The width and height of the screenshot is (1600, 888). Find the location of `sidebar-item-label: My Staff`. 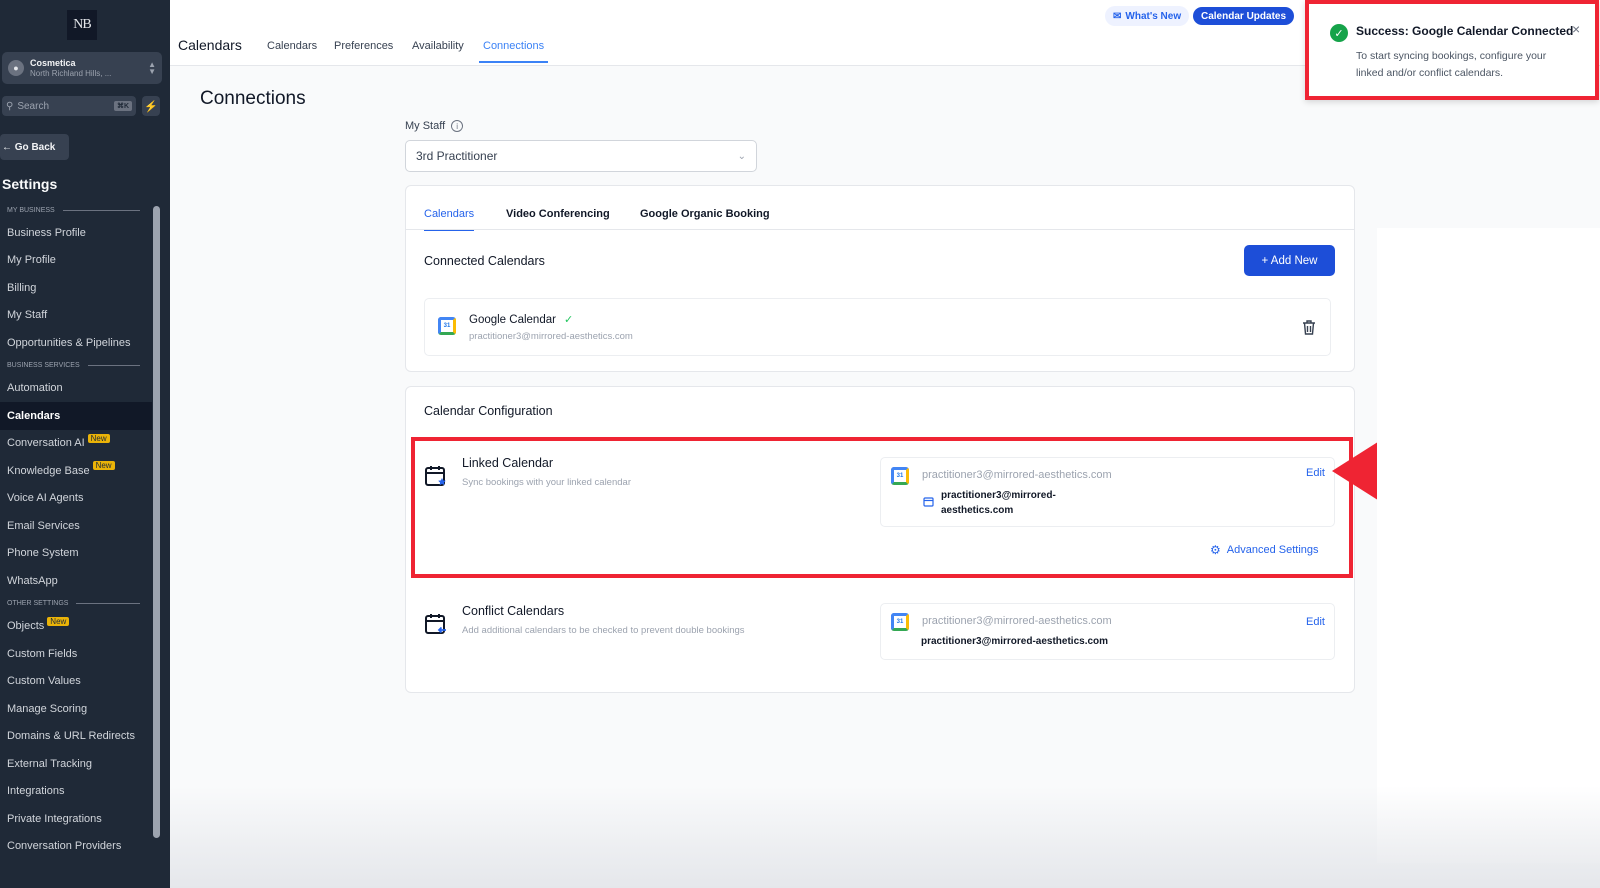

sidebar-item-label: My Staff is located at coordinates (27, 315).